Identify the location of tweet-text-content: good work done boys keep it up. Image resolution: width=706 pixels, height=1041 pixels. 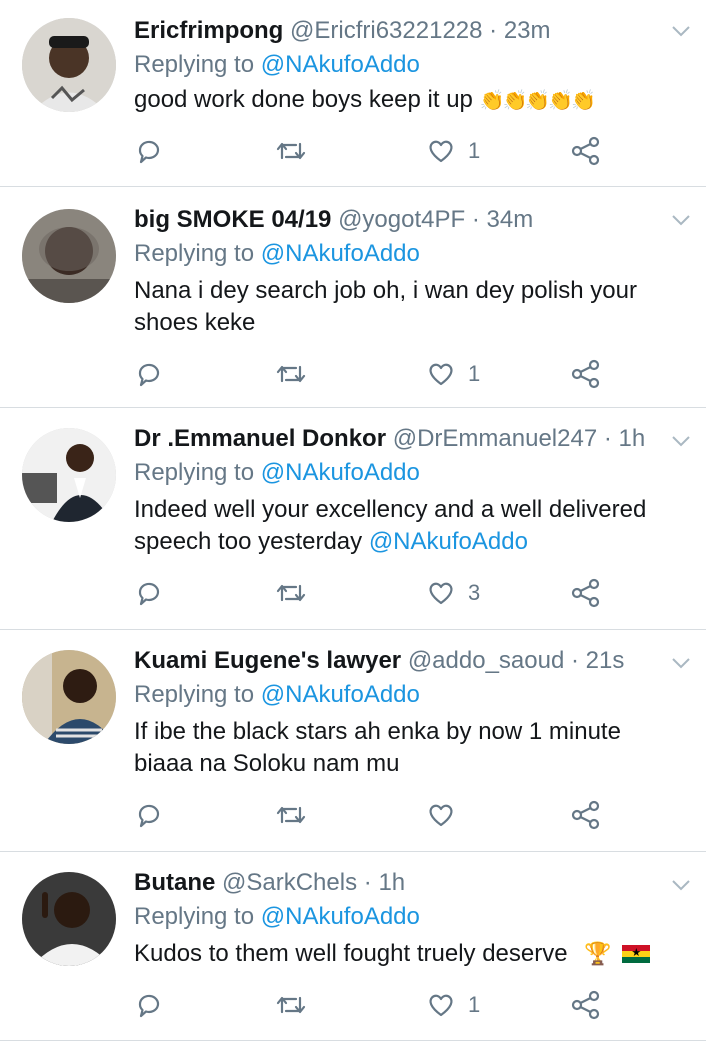
(303, 99).